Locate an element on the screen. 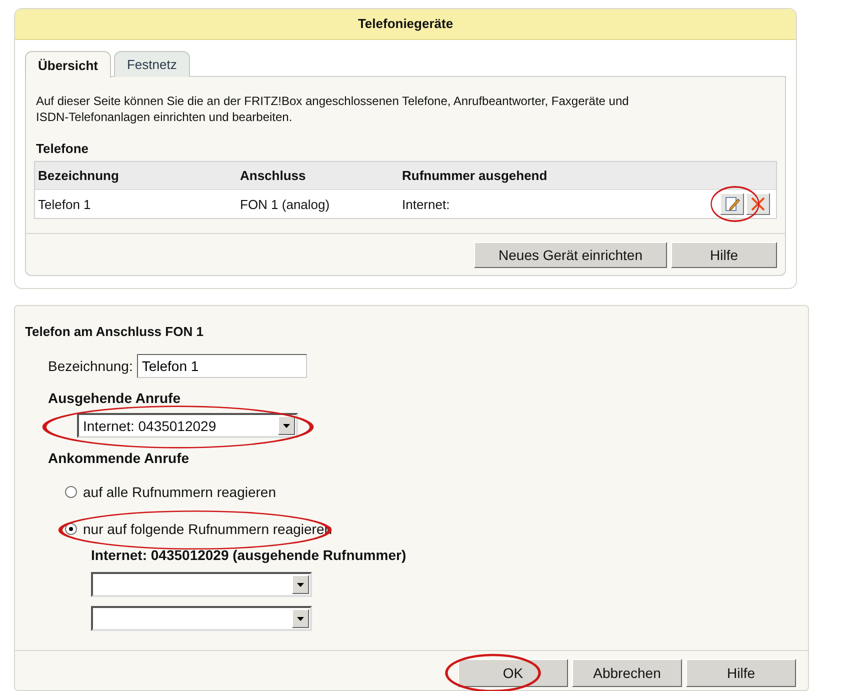 Image resolution: width=867 pixels, height=691 pixels. section-heading: Telefone is located at coordinates (63, 148).